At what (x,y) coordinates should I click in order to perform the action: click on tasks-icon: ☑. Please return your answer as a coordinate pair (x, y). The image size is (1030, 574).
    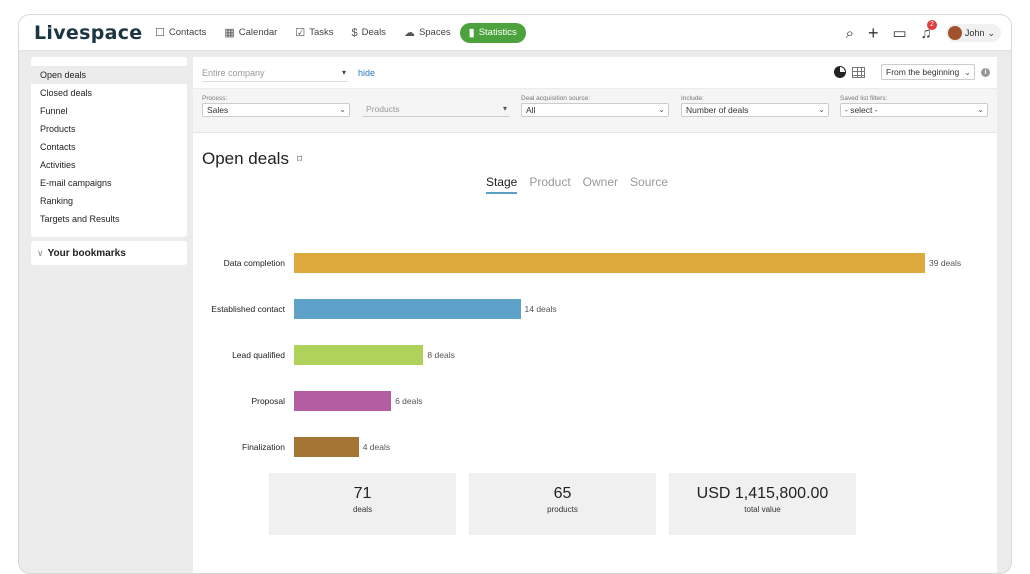
    Looking at the image, I should click on (300, 33).